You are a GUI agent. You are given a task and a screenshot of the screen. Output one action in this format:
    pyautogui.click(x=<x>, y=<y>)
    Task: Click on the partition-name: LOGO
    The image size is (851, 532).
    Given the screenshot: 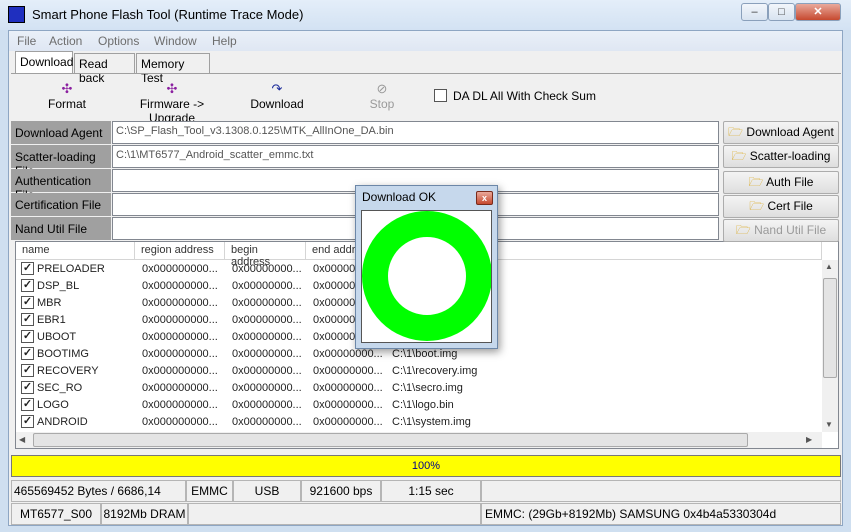 What is the action you would take?
    pyautogui.click(x=53, y=405)
    